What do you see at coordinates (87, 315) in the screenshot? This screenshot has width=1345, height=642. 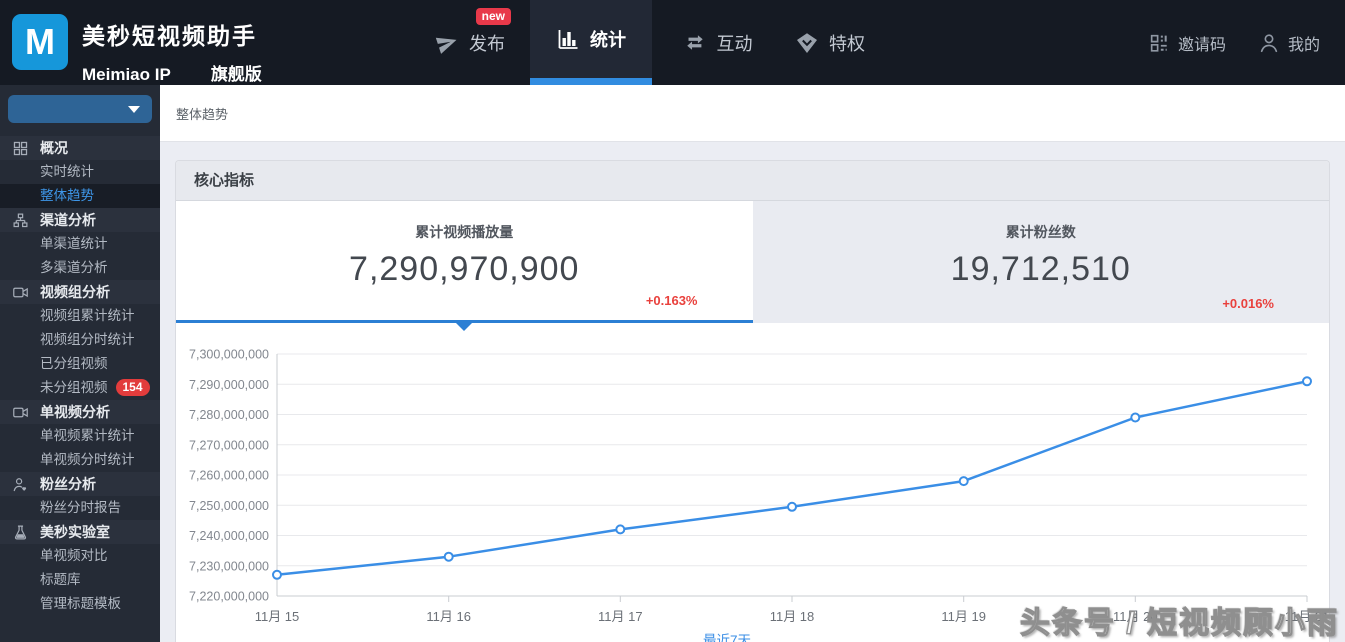 I see `sidebar-item-label: 视频组累计统计` at bounding box center [87, 315].